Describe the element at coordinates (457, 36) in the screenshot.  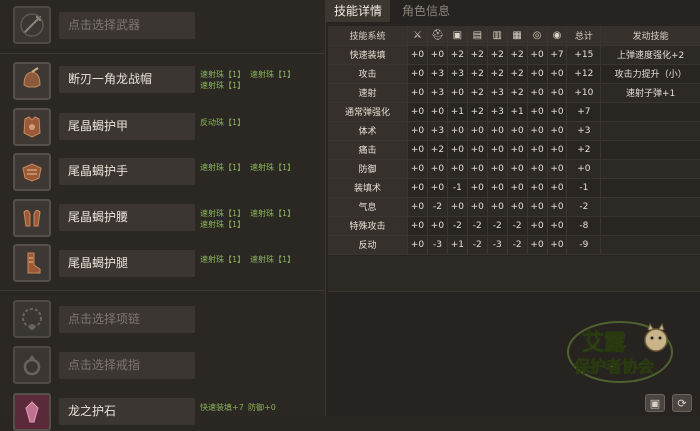
I see `chest-armor-icon: ▣` at that location.